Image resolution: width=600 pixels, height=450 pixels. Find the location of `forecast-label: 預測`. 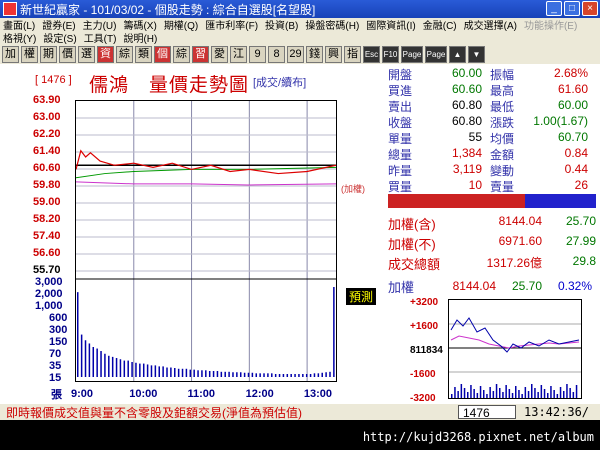

forecast-label: 預測 is located at coordinates (361, 296).